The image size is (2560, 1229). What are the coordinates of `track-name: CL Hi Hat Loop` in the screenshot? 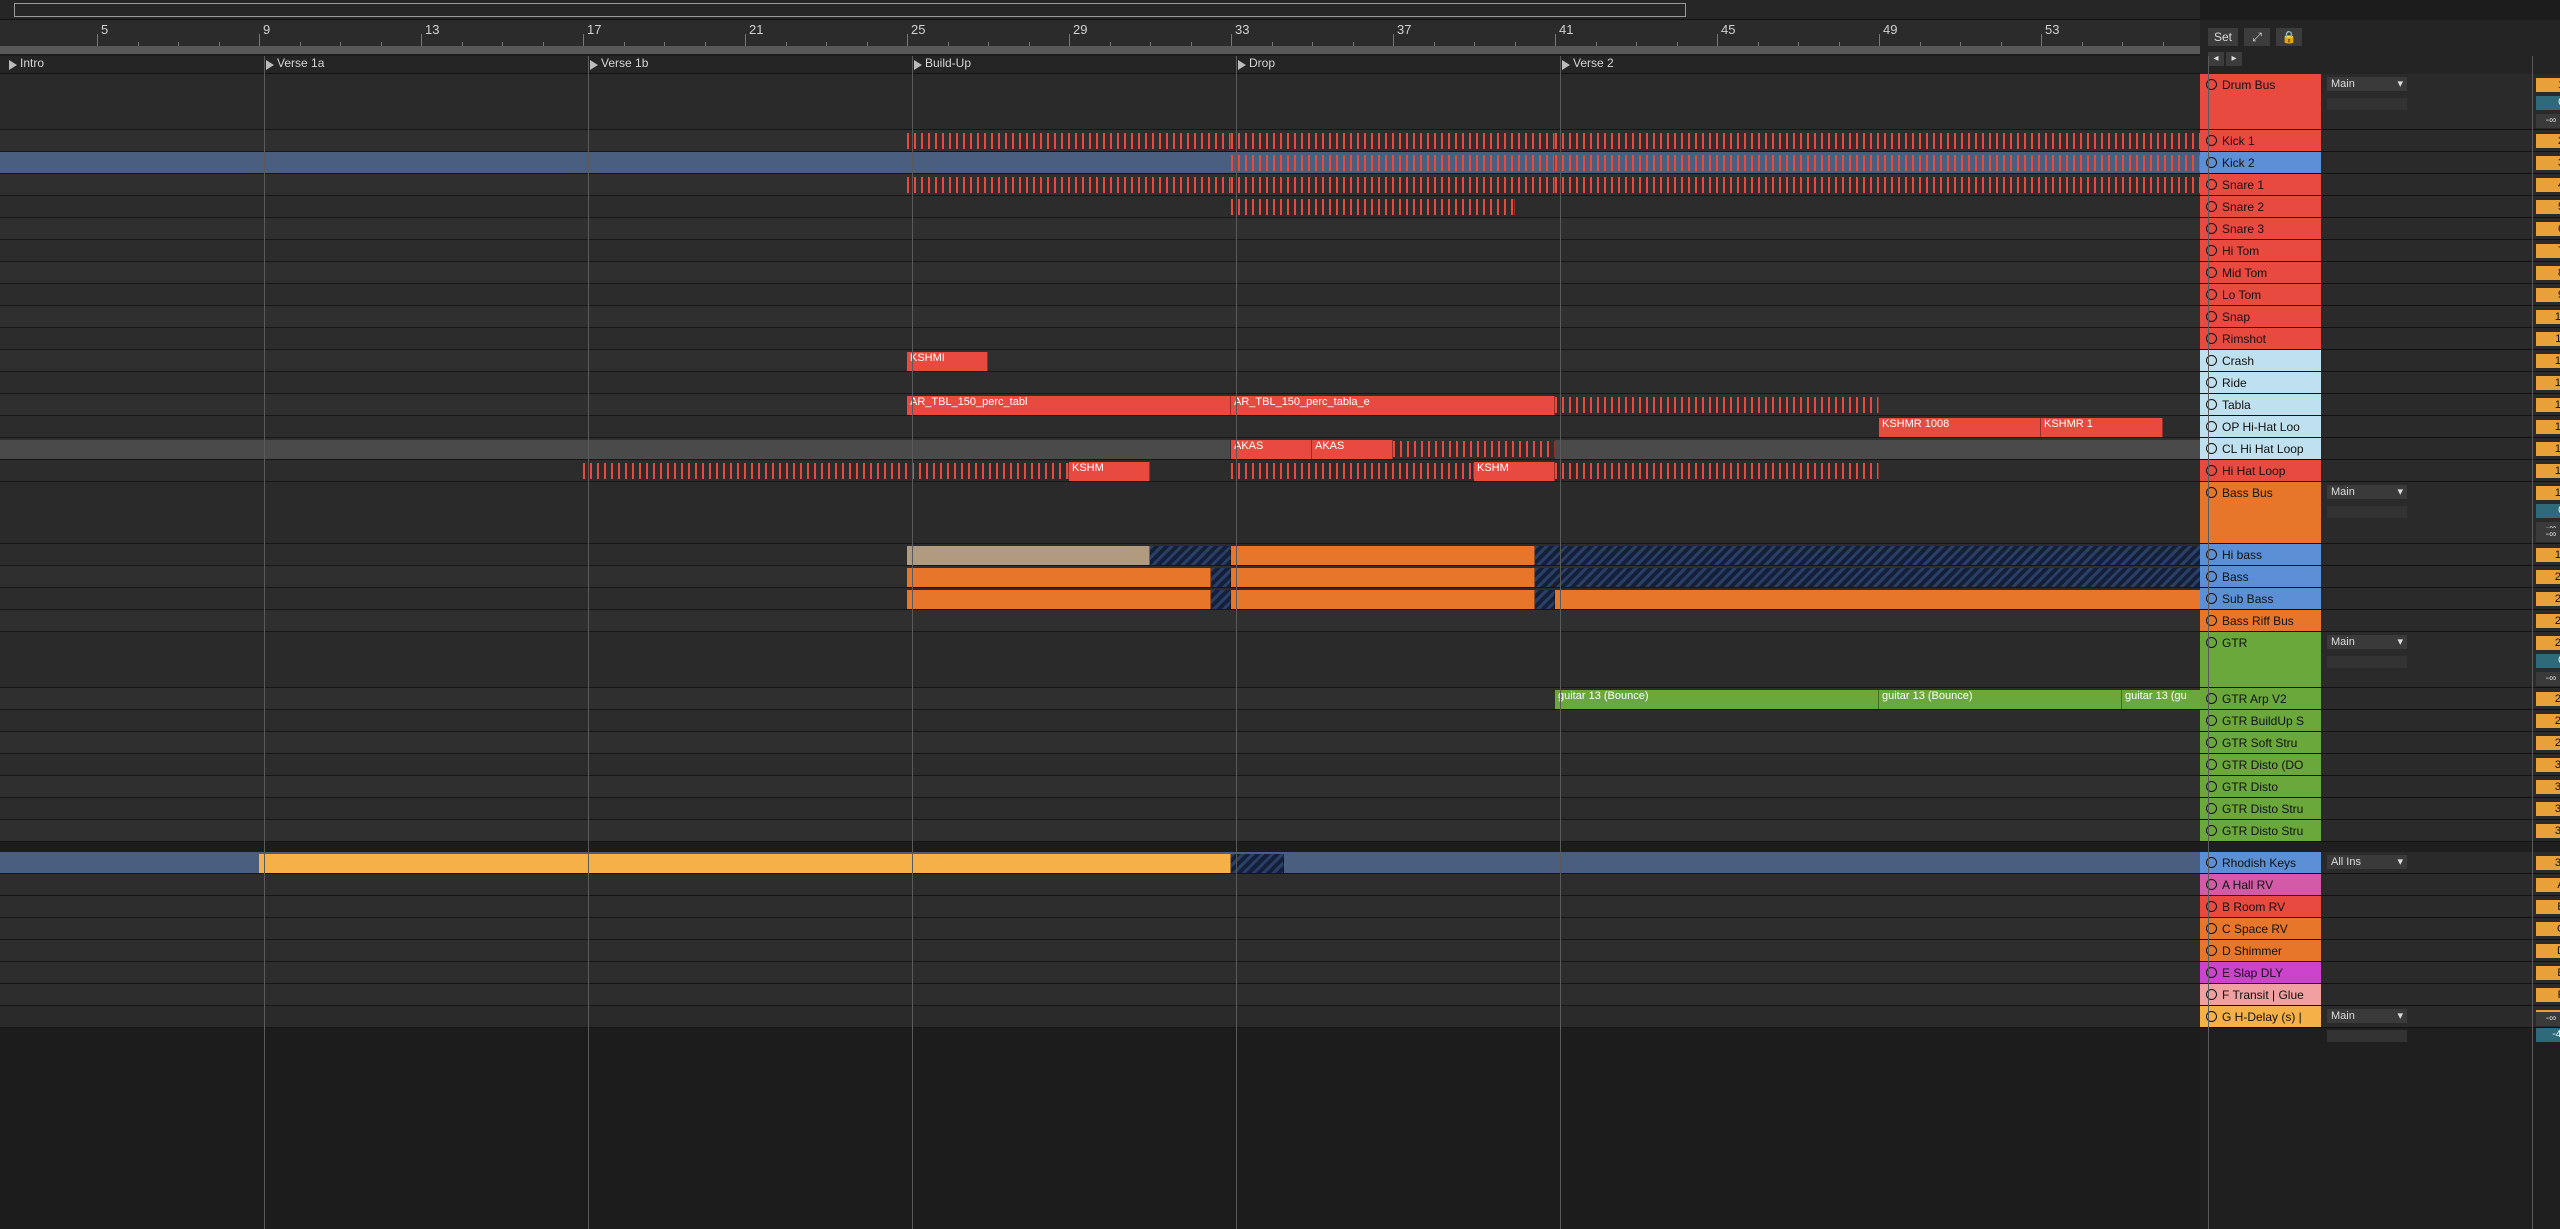 It's located at (2260, 448).